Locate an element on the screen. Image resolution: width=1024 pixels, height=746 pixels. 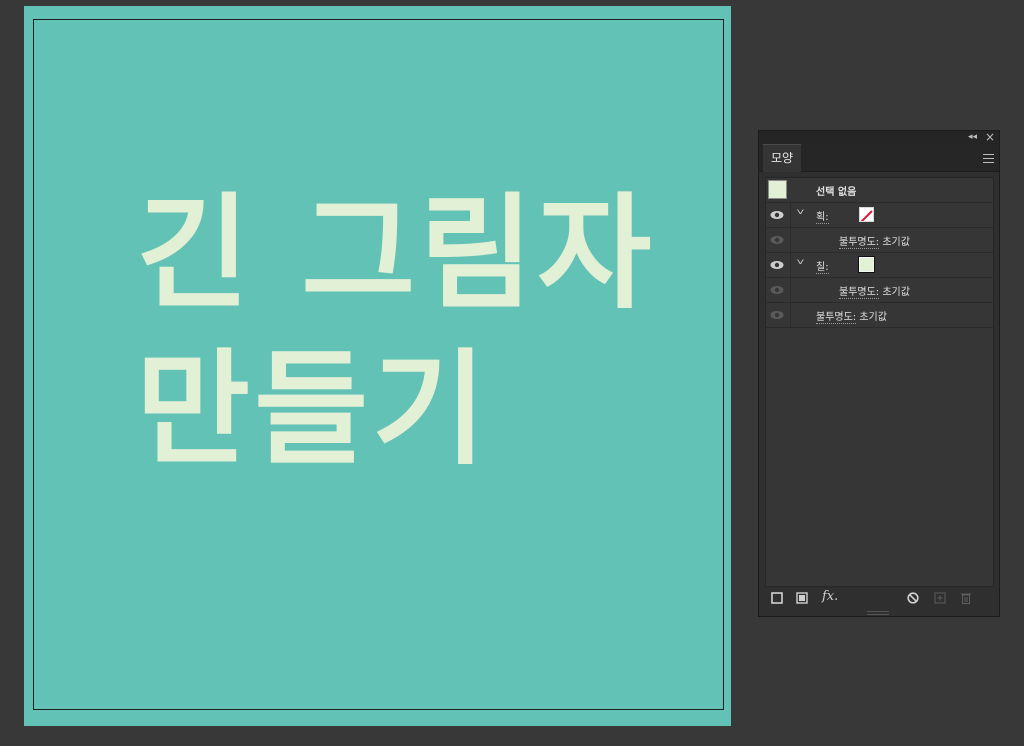
add-new-stroke-icon is located at coordinates (777, 598).